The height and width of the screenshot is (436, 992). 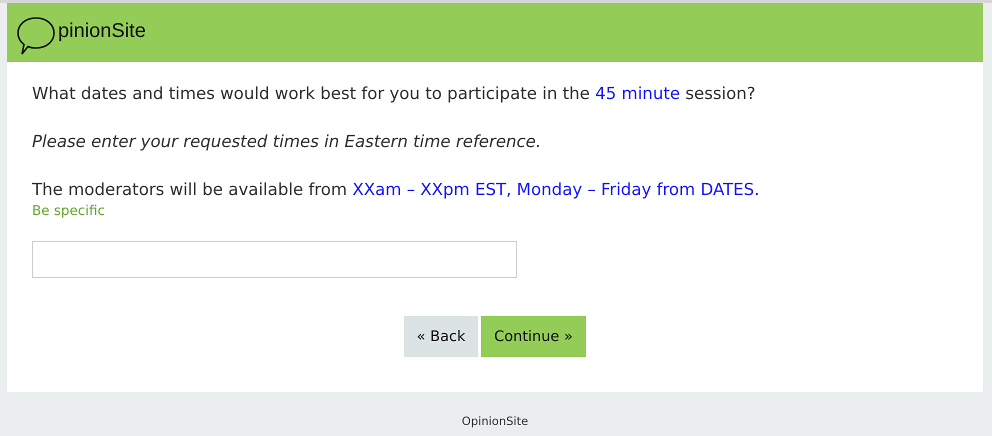 I want to click on availability-text: The moderators will be available from XXam – XXpm EST, Monday – Friday from DATES., so click(x=396, y=190).